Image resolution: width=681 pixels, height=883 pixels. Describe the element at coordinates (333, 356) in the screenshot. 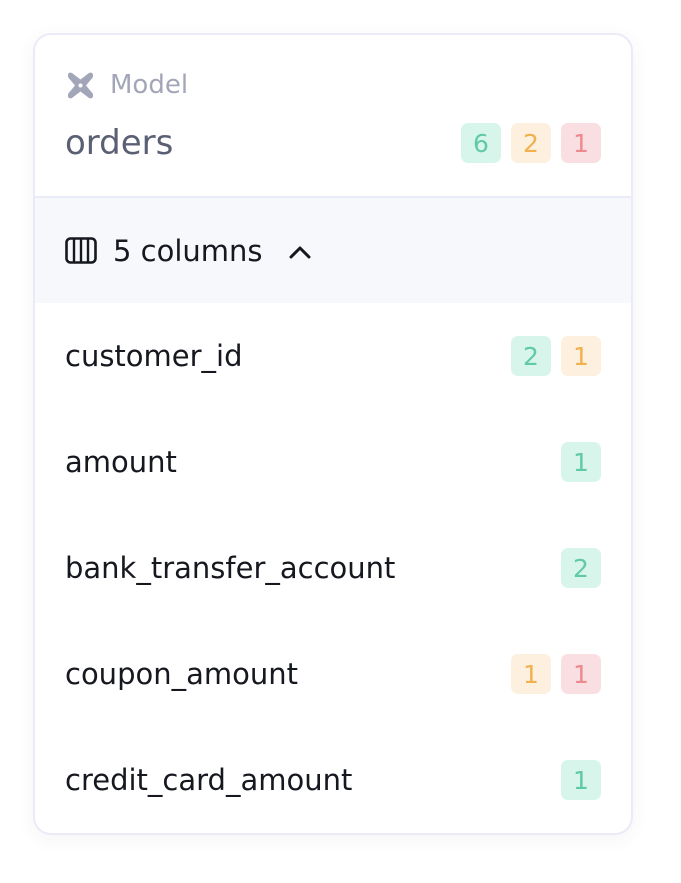

I see `column-row-customer-id: customer_id 2 1` at that location.